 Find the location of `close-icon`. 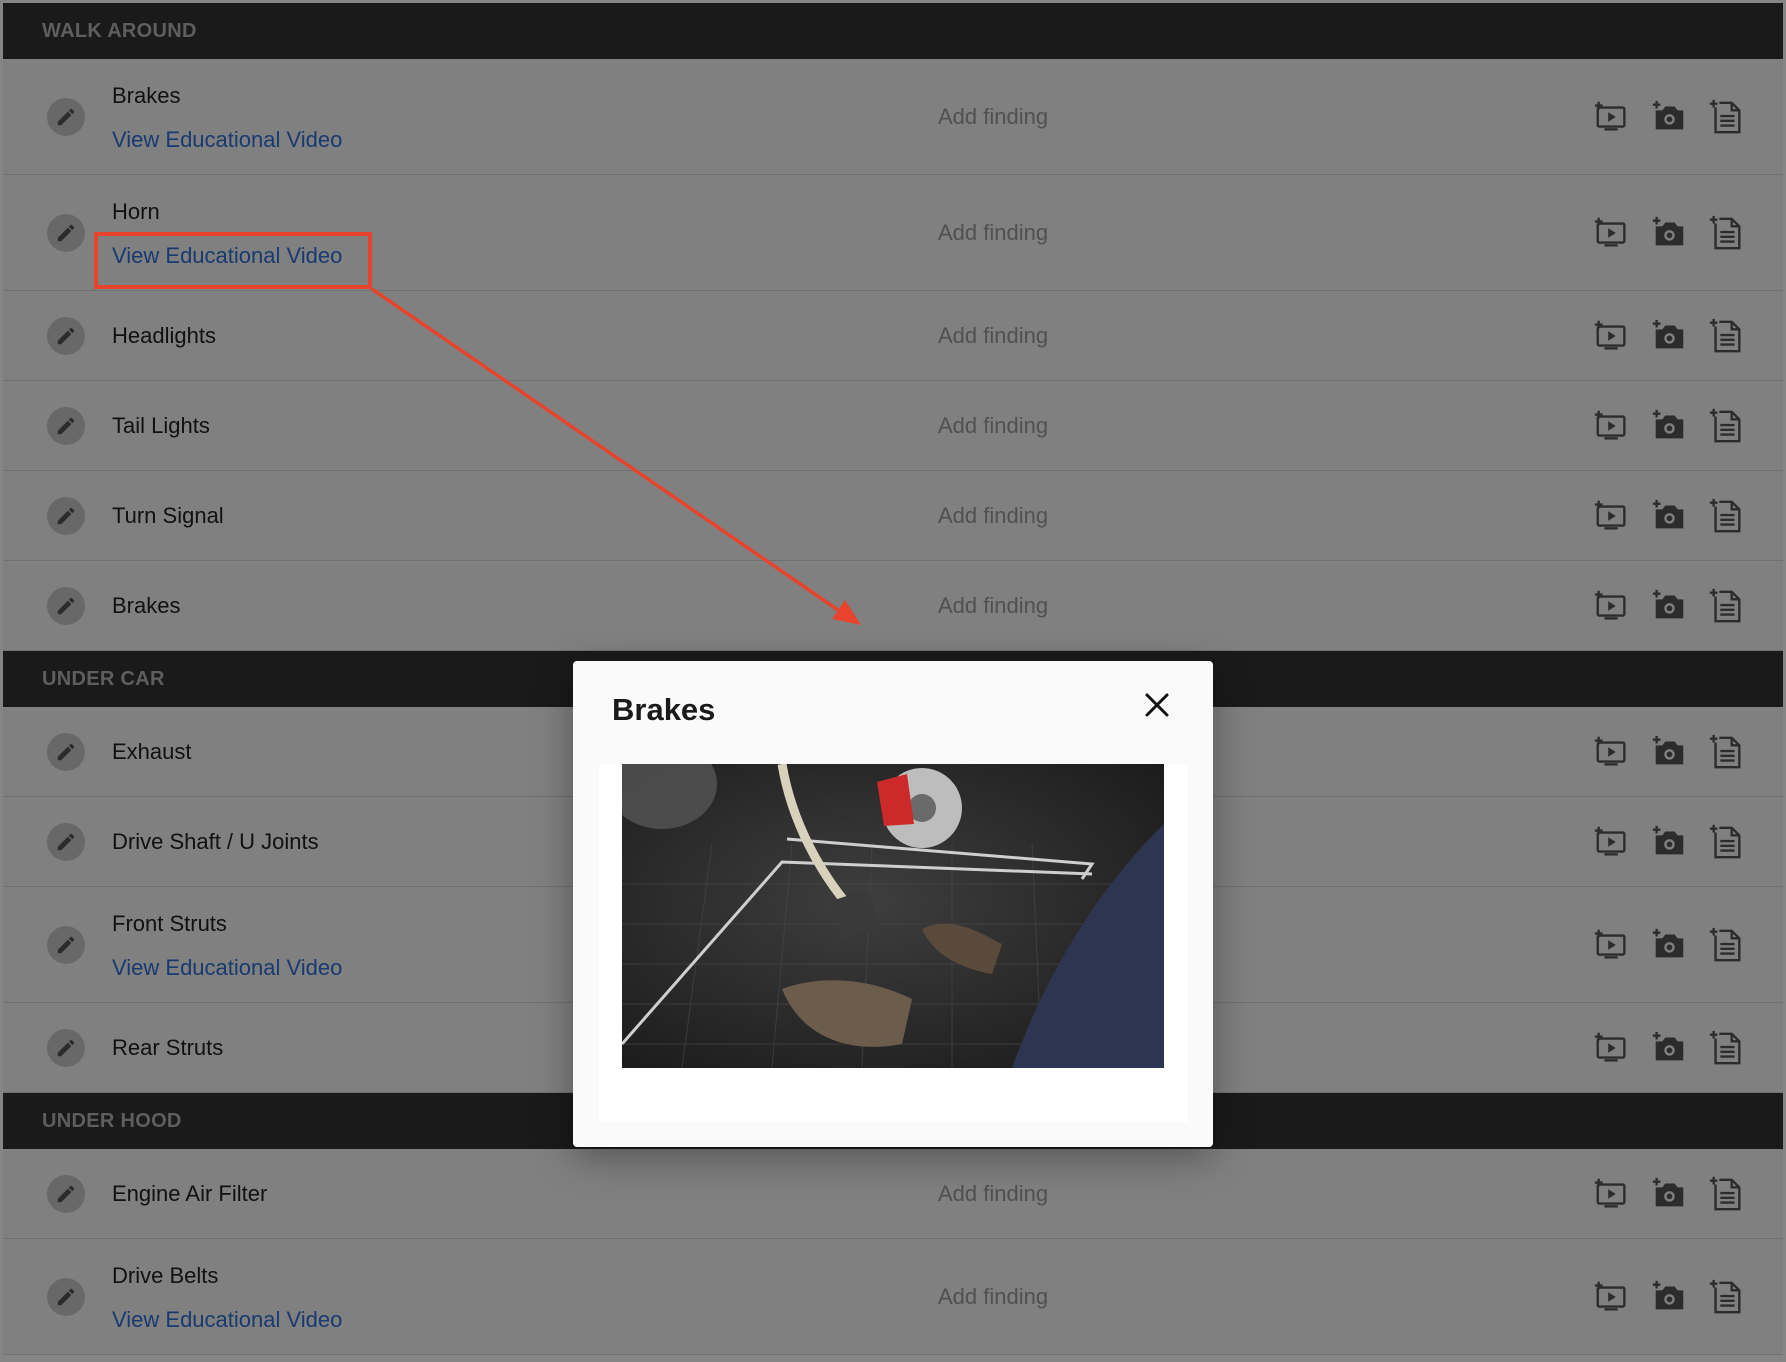

close-icon is located at coordinates (1157, 705).